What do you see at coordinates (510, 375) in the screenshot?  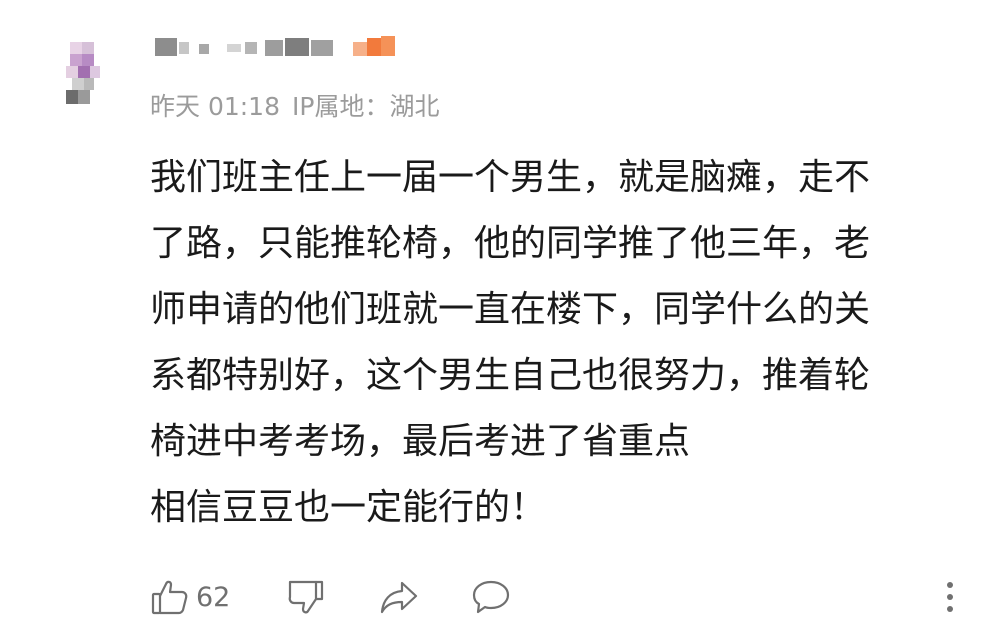 I see `comment-line: 系都特别好，这个男生自己也很努力，推着轮` at bounding box center [510, 375].